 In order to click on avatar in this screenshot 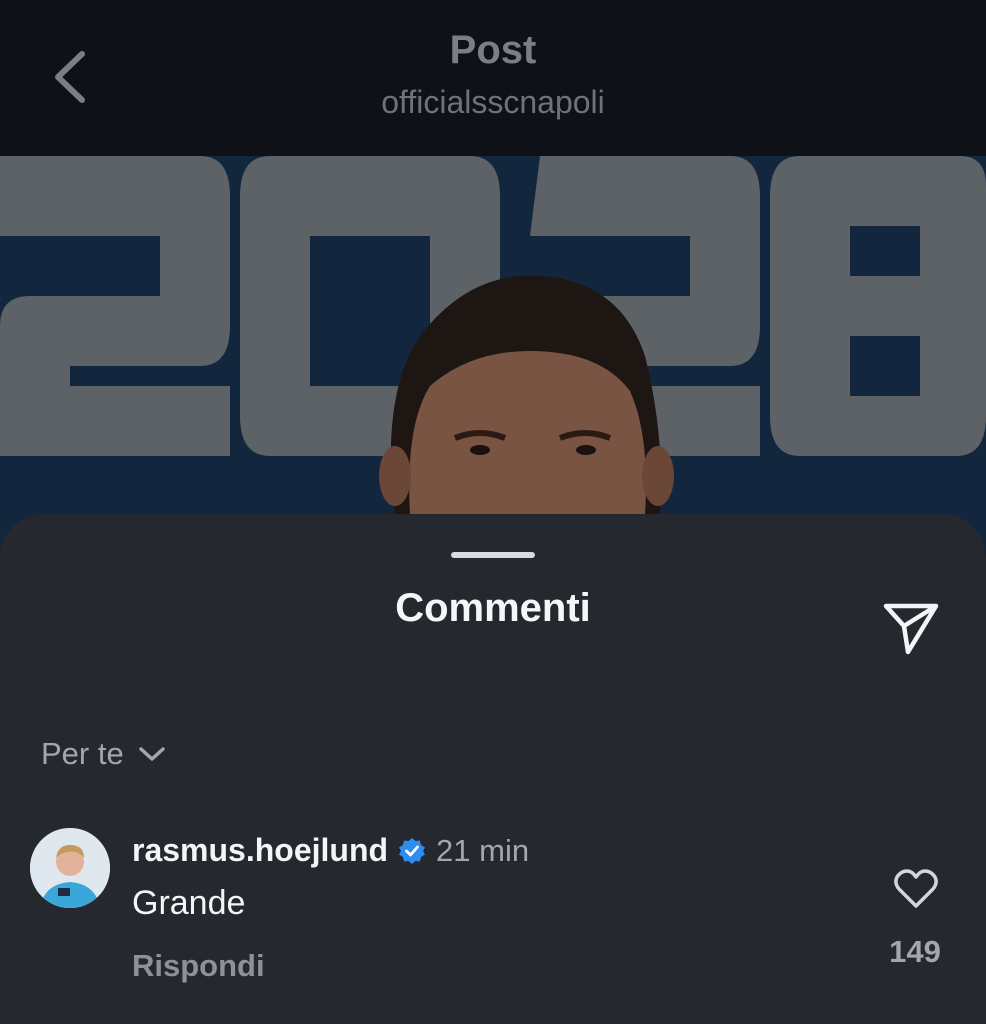, I will do `click(70, 868)`.